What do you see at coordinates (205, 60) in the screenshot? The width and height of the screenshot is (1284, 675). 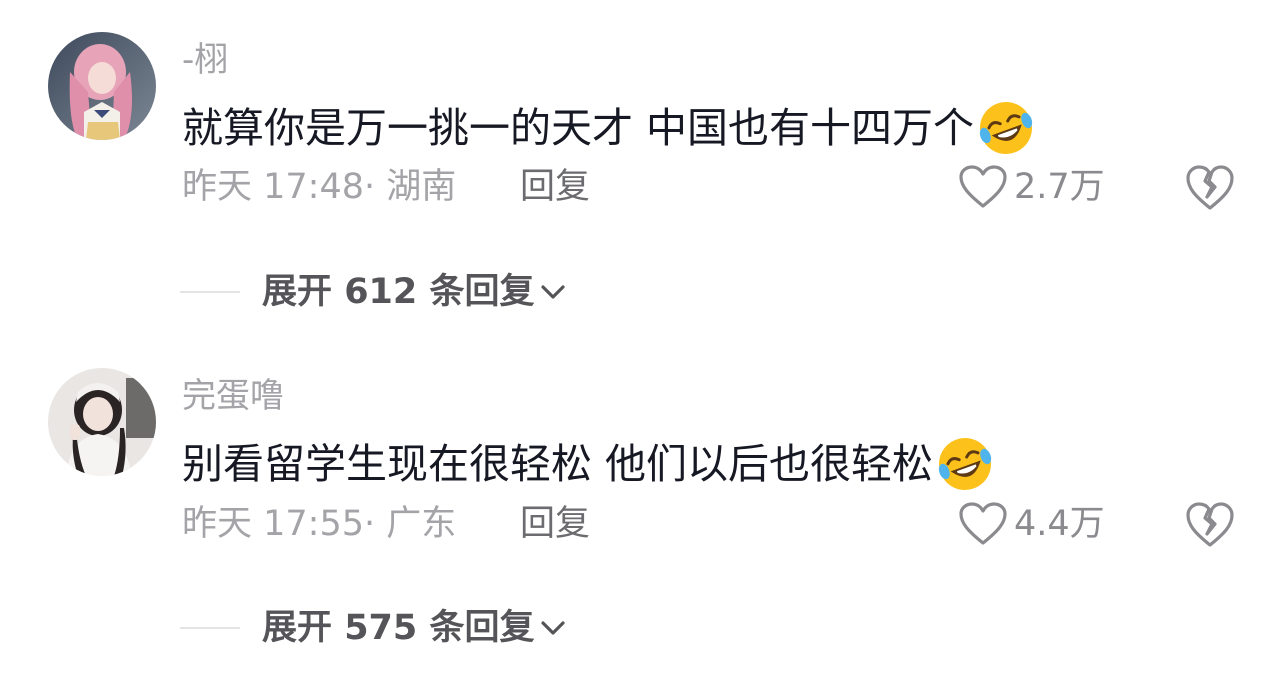 I see `comment-username: -栩` at bounding box center [205, 60].